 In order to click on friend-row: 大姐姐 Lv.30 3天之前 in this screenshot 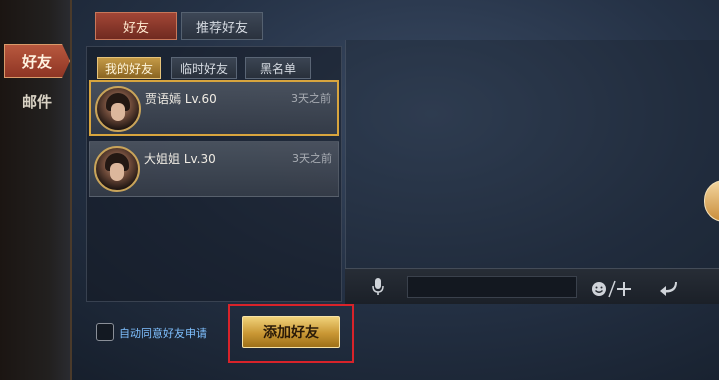, I will do `click(214, 169)`.